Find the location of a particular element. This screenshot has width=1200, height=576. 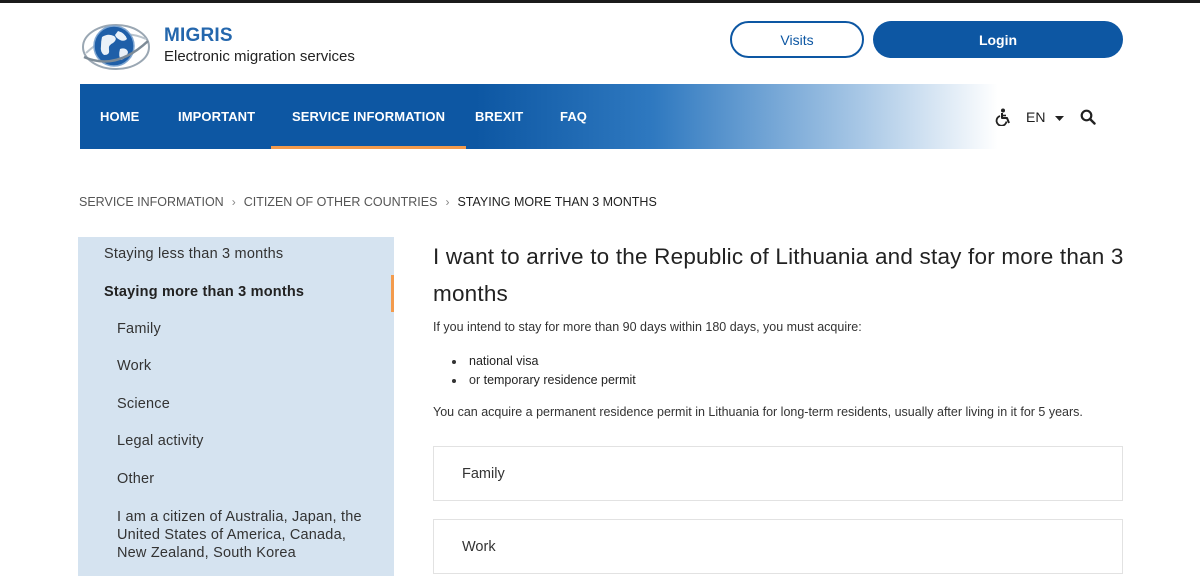

accordion-label: Work is located at coordinates (479, 546).